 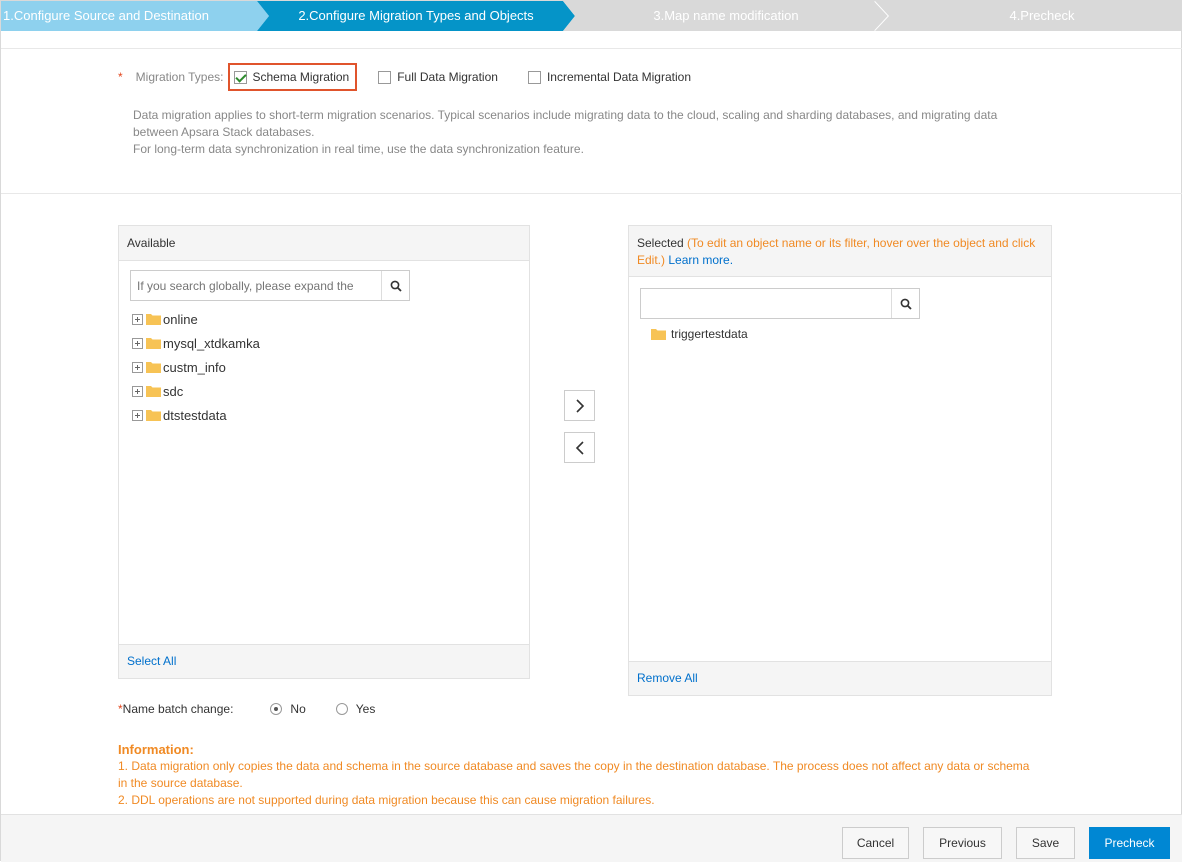 I want to click on move-right-button, so click(x=579, y=405).